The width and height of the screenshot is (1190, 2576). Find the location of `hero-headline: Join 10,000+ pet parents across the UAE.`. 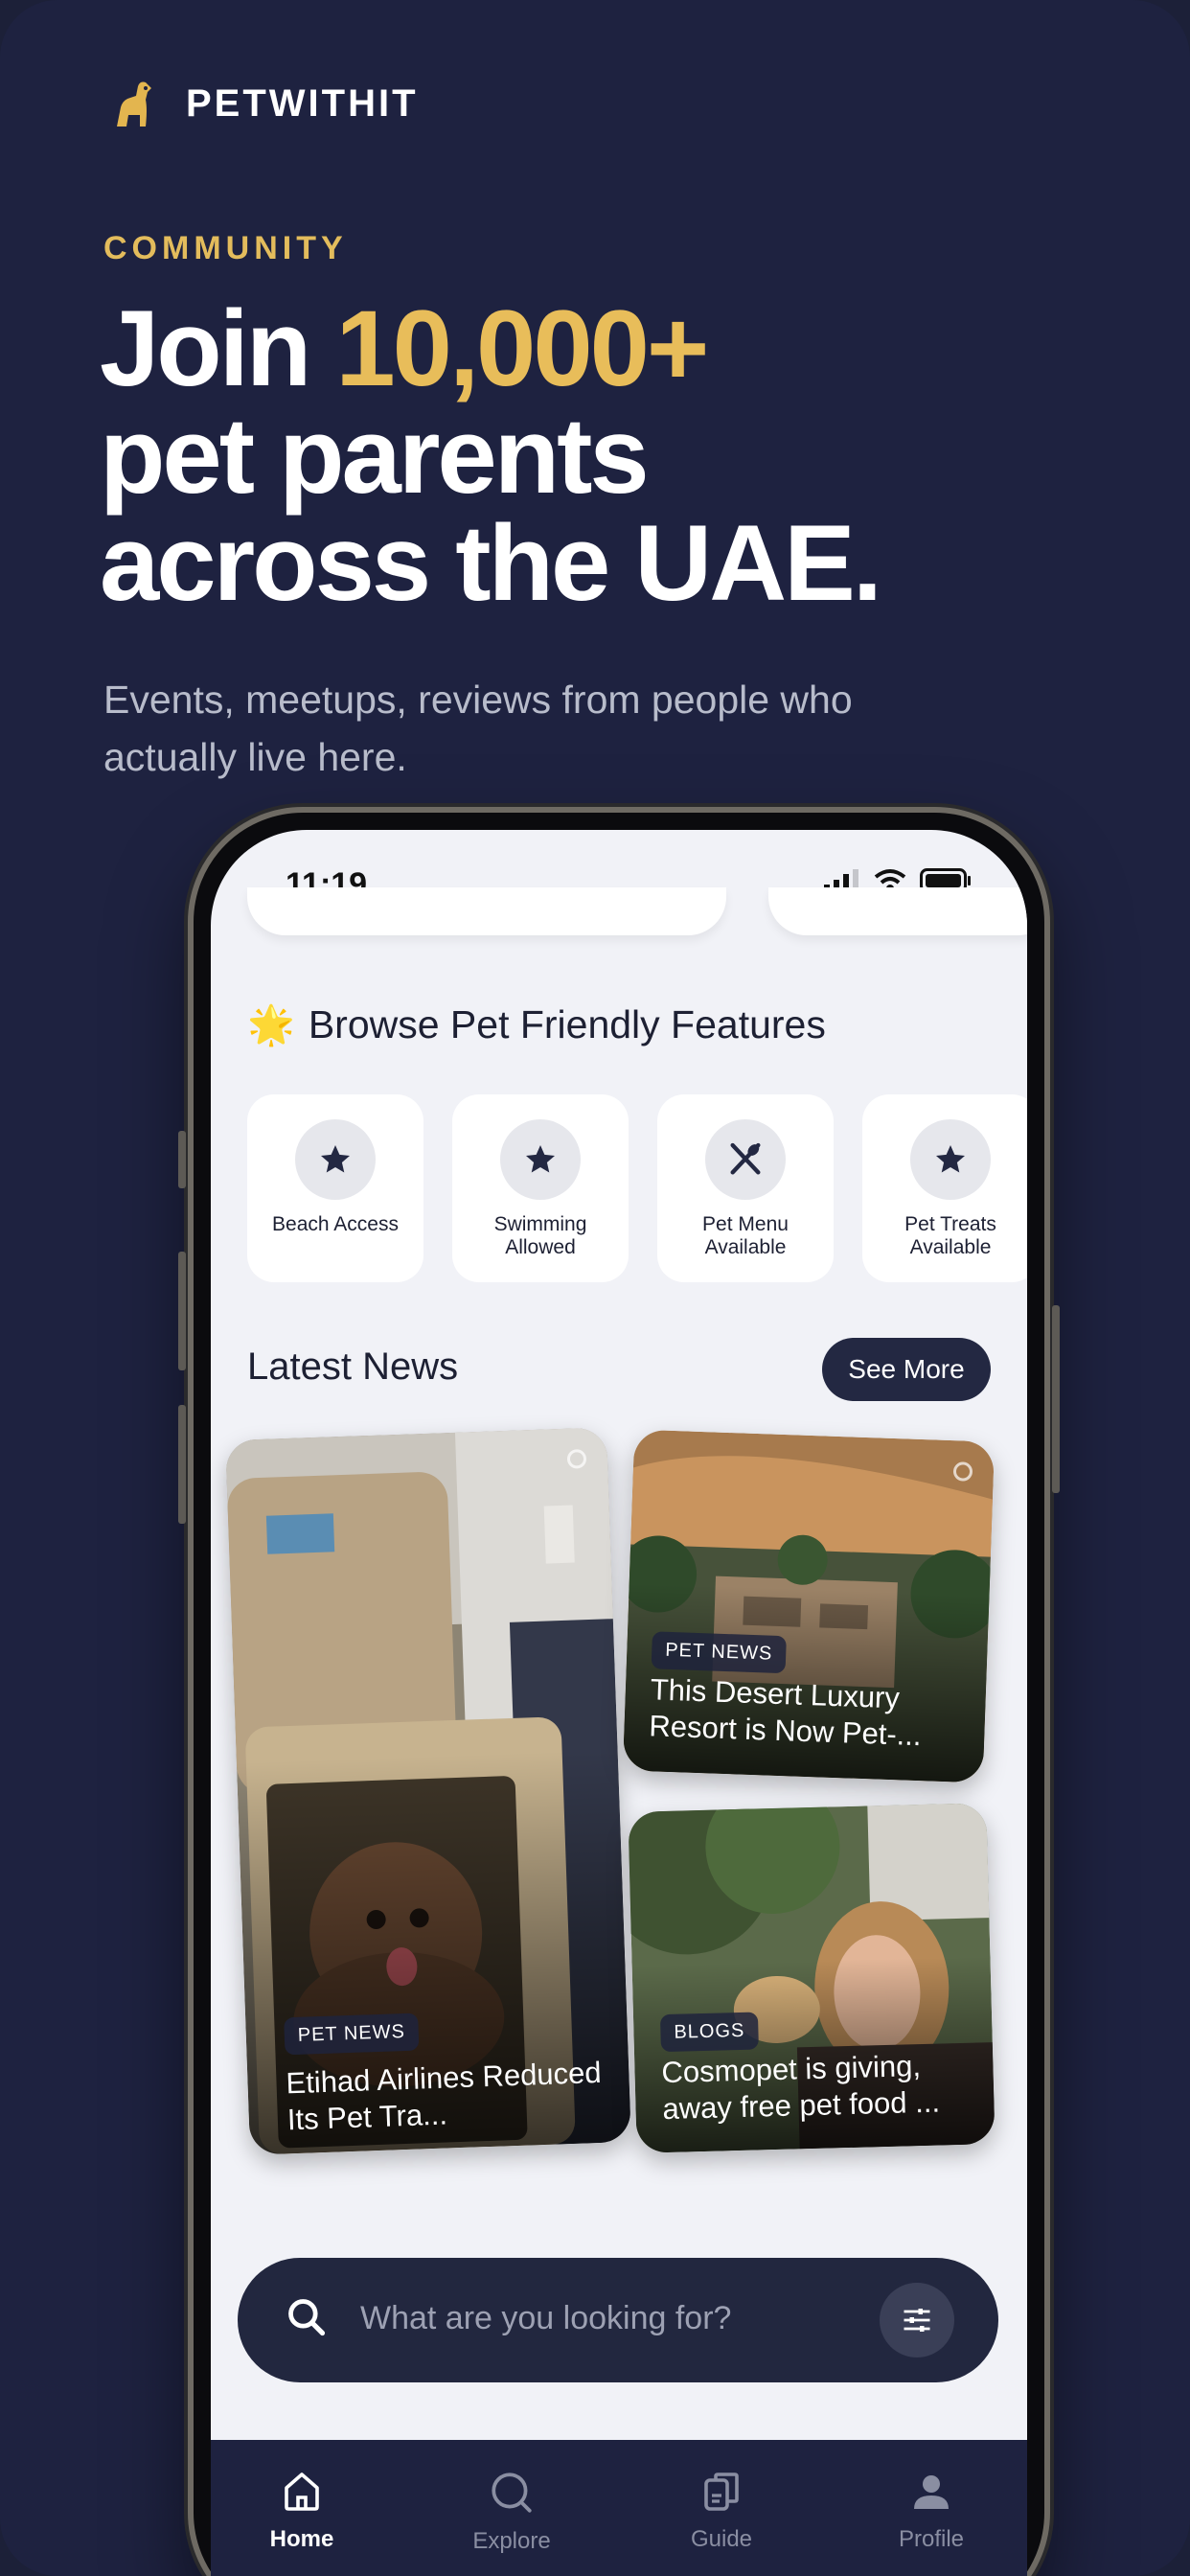

hero-headline: Join 10,000+ pet parents across the UAE. is located at coordinates (607, 456).